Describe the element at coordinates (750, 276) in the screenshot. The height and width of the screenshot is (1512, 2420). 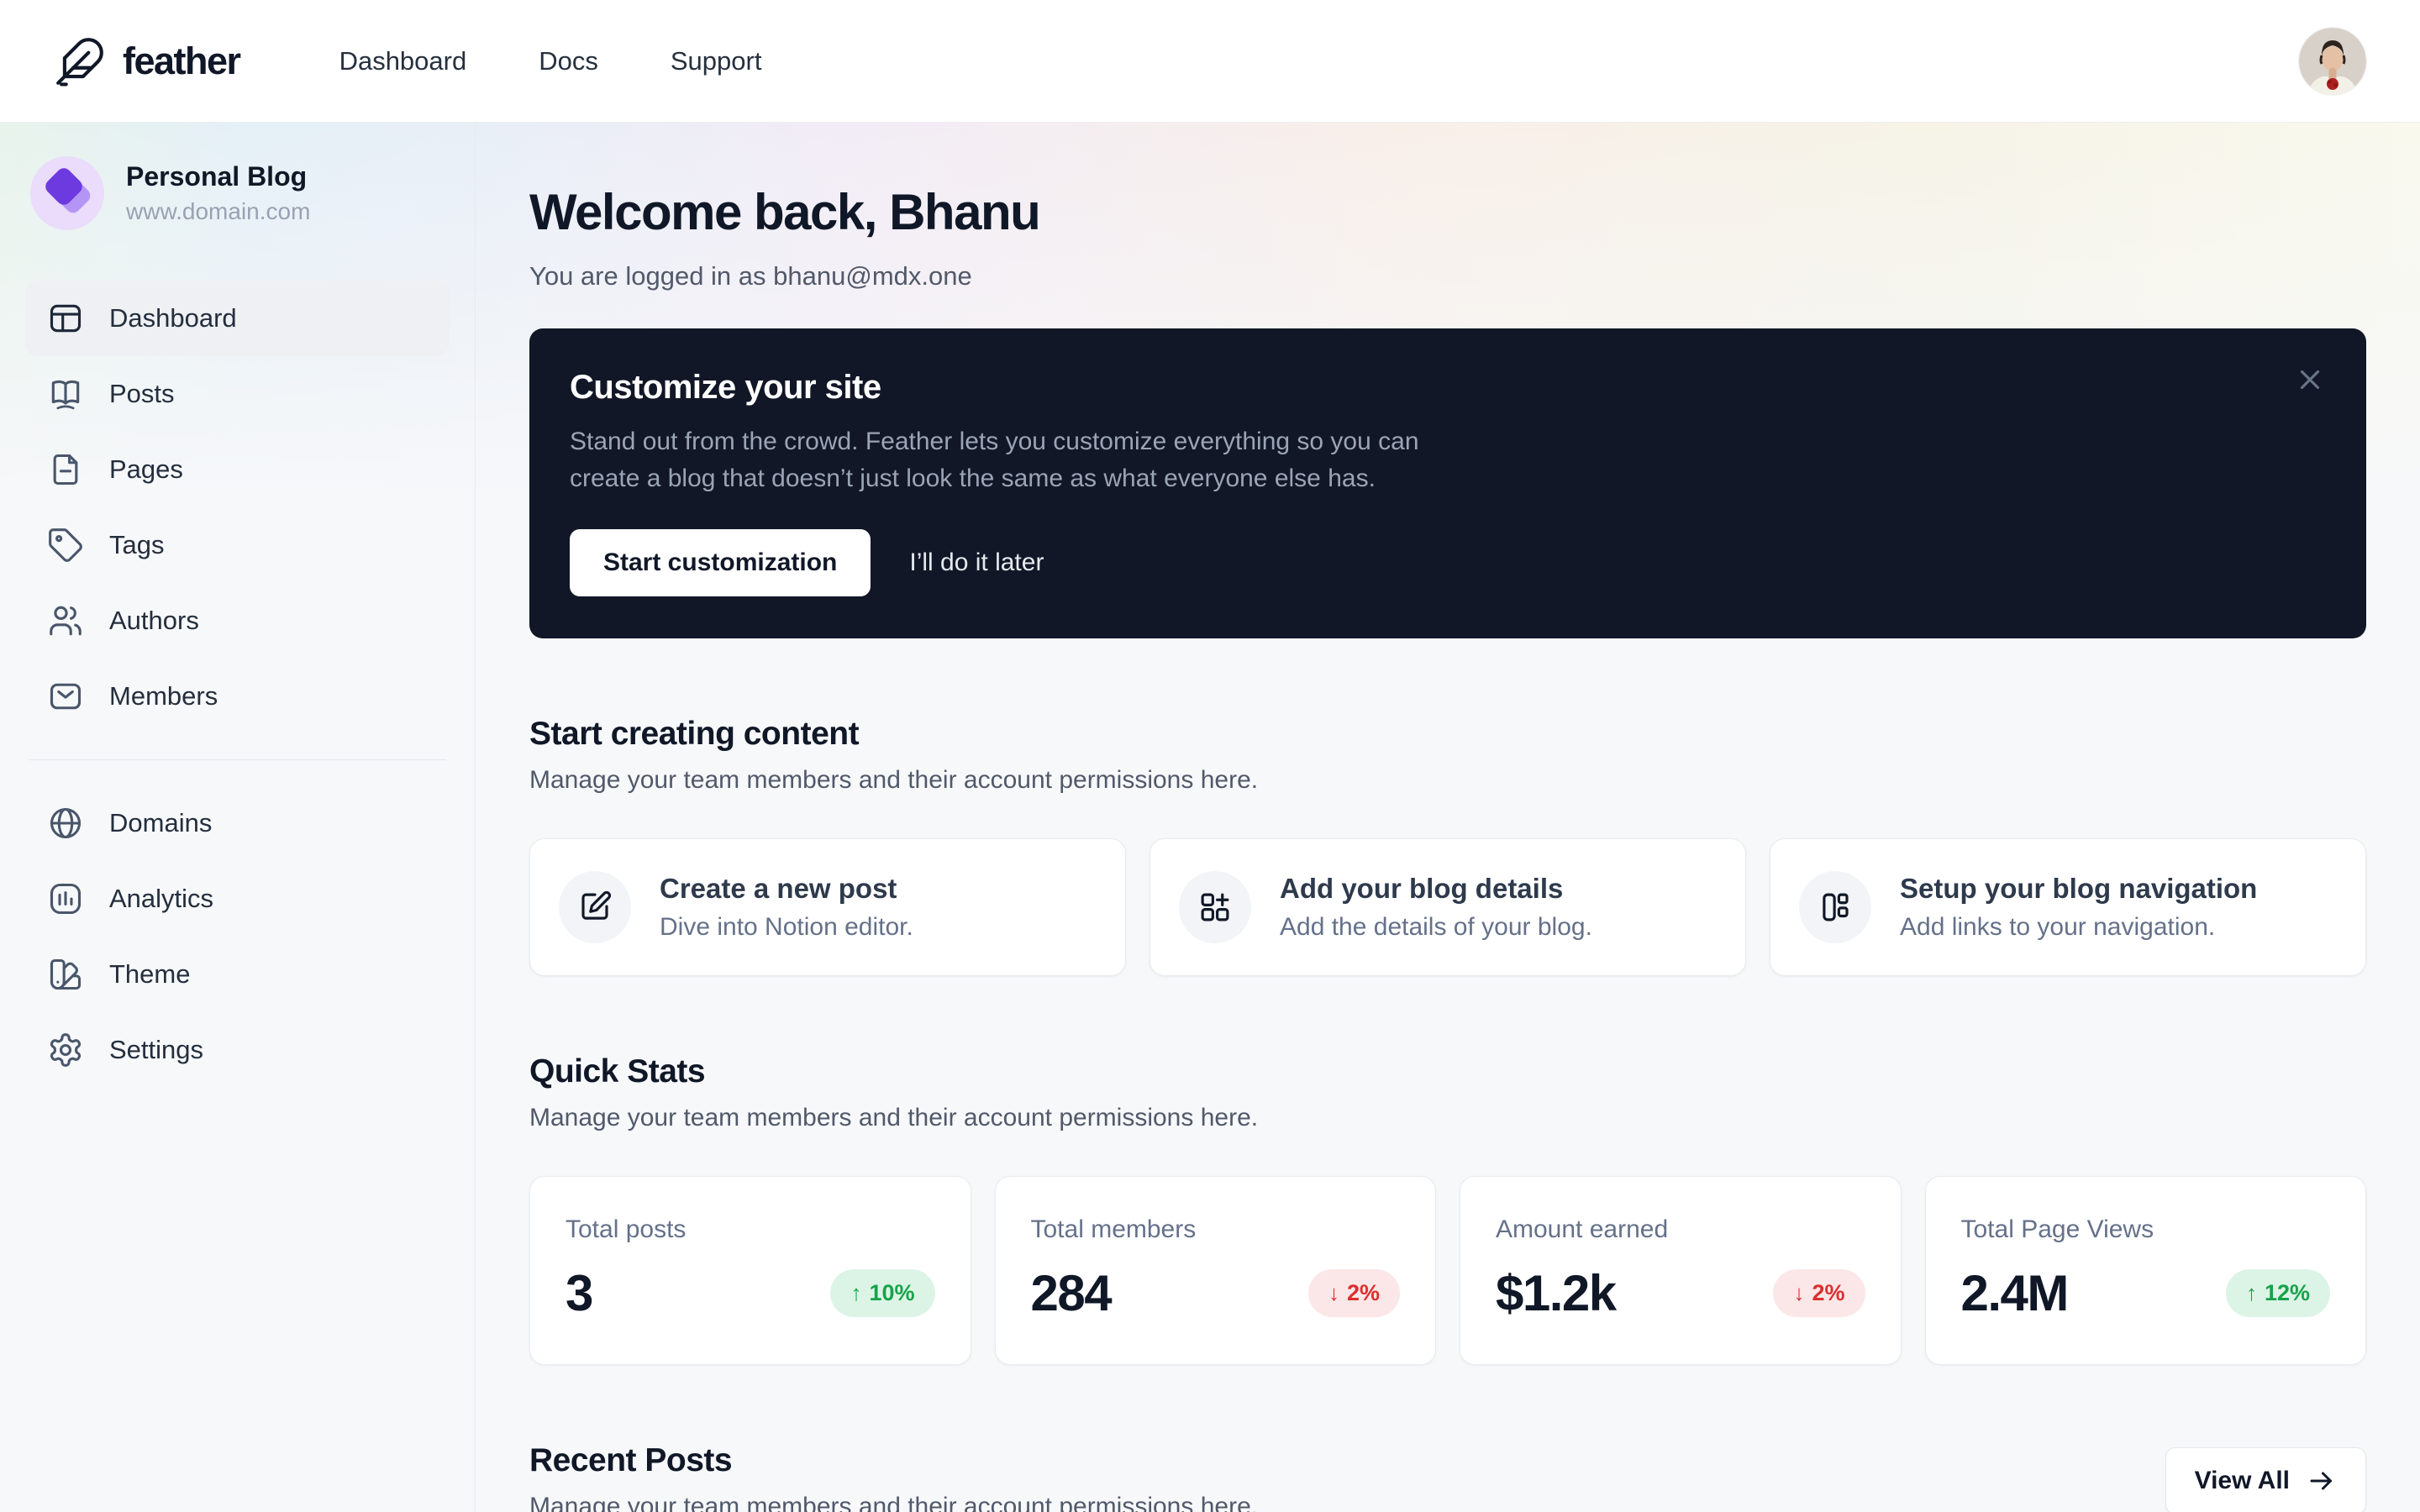
I see `login-status: You are logged in as bhanu@mdx.one` at that location.